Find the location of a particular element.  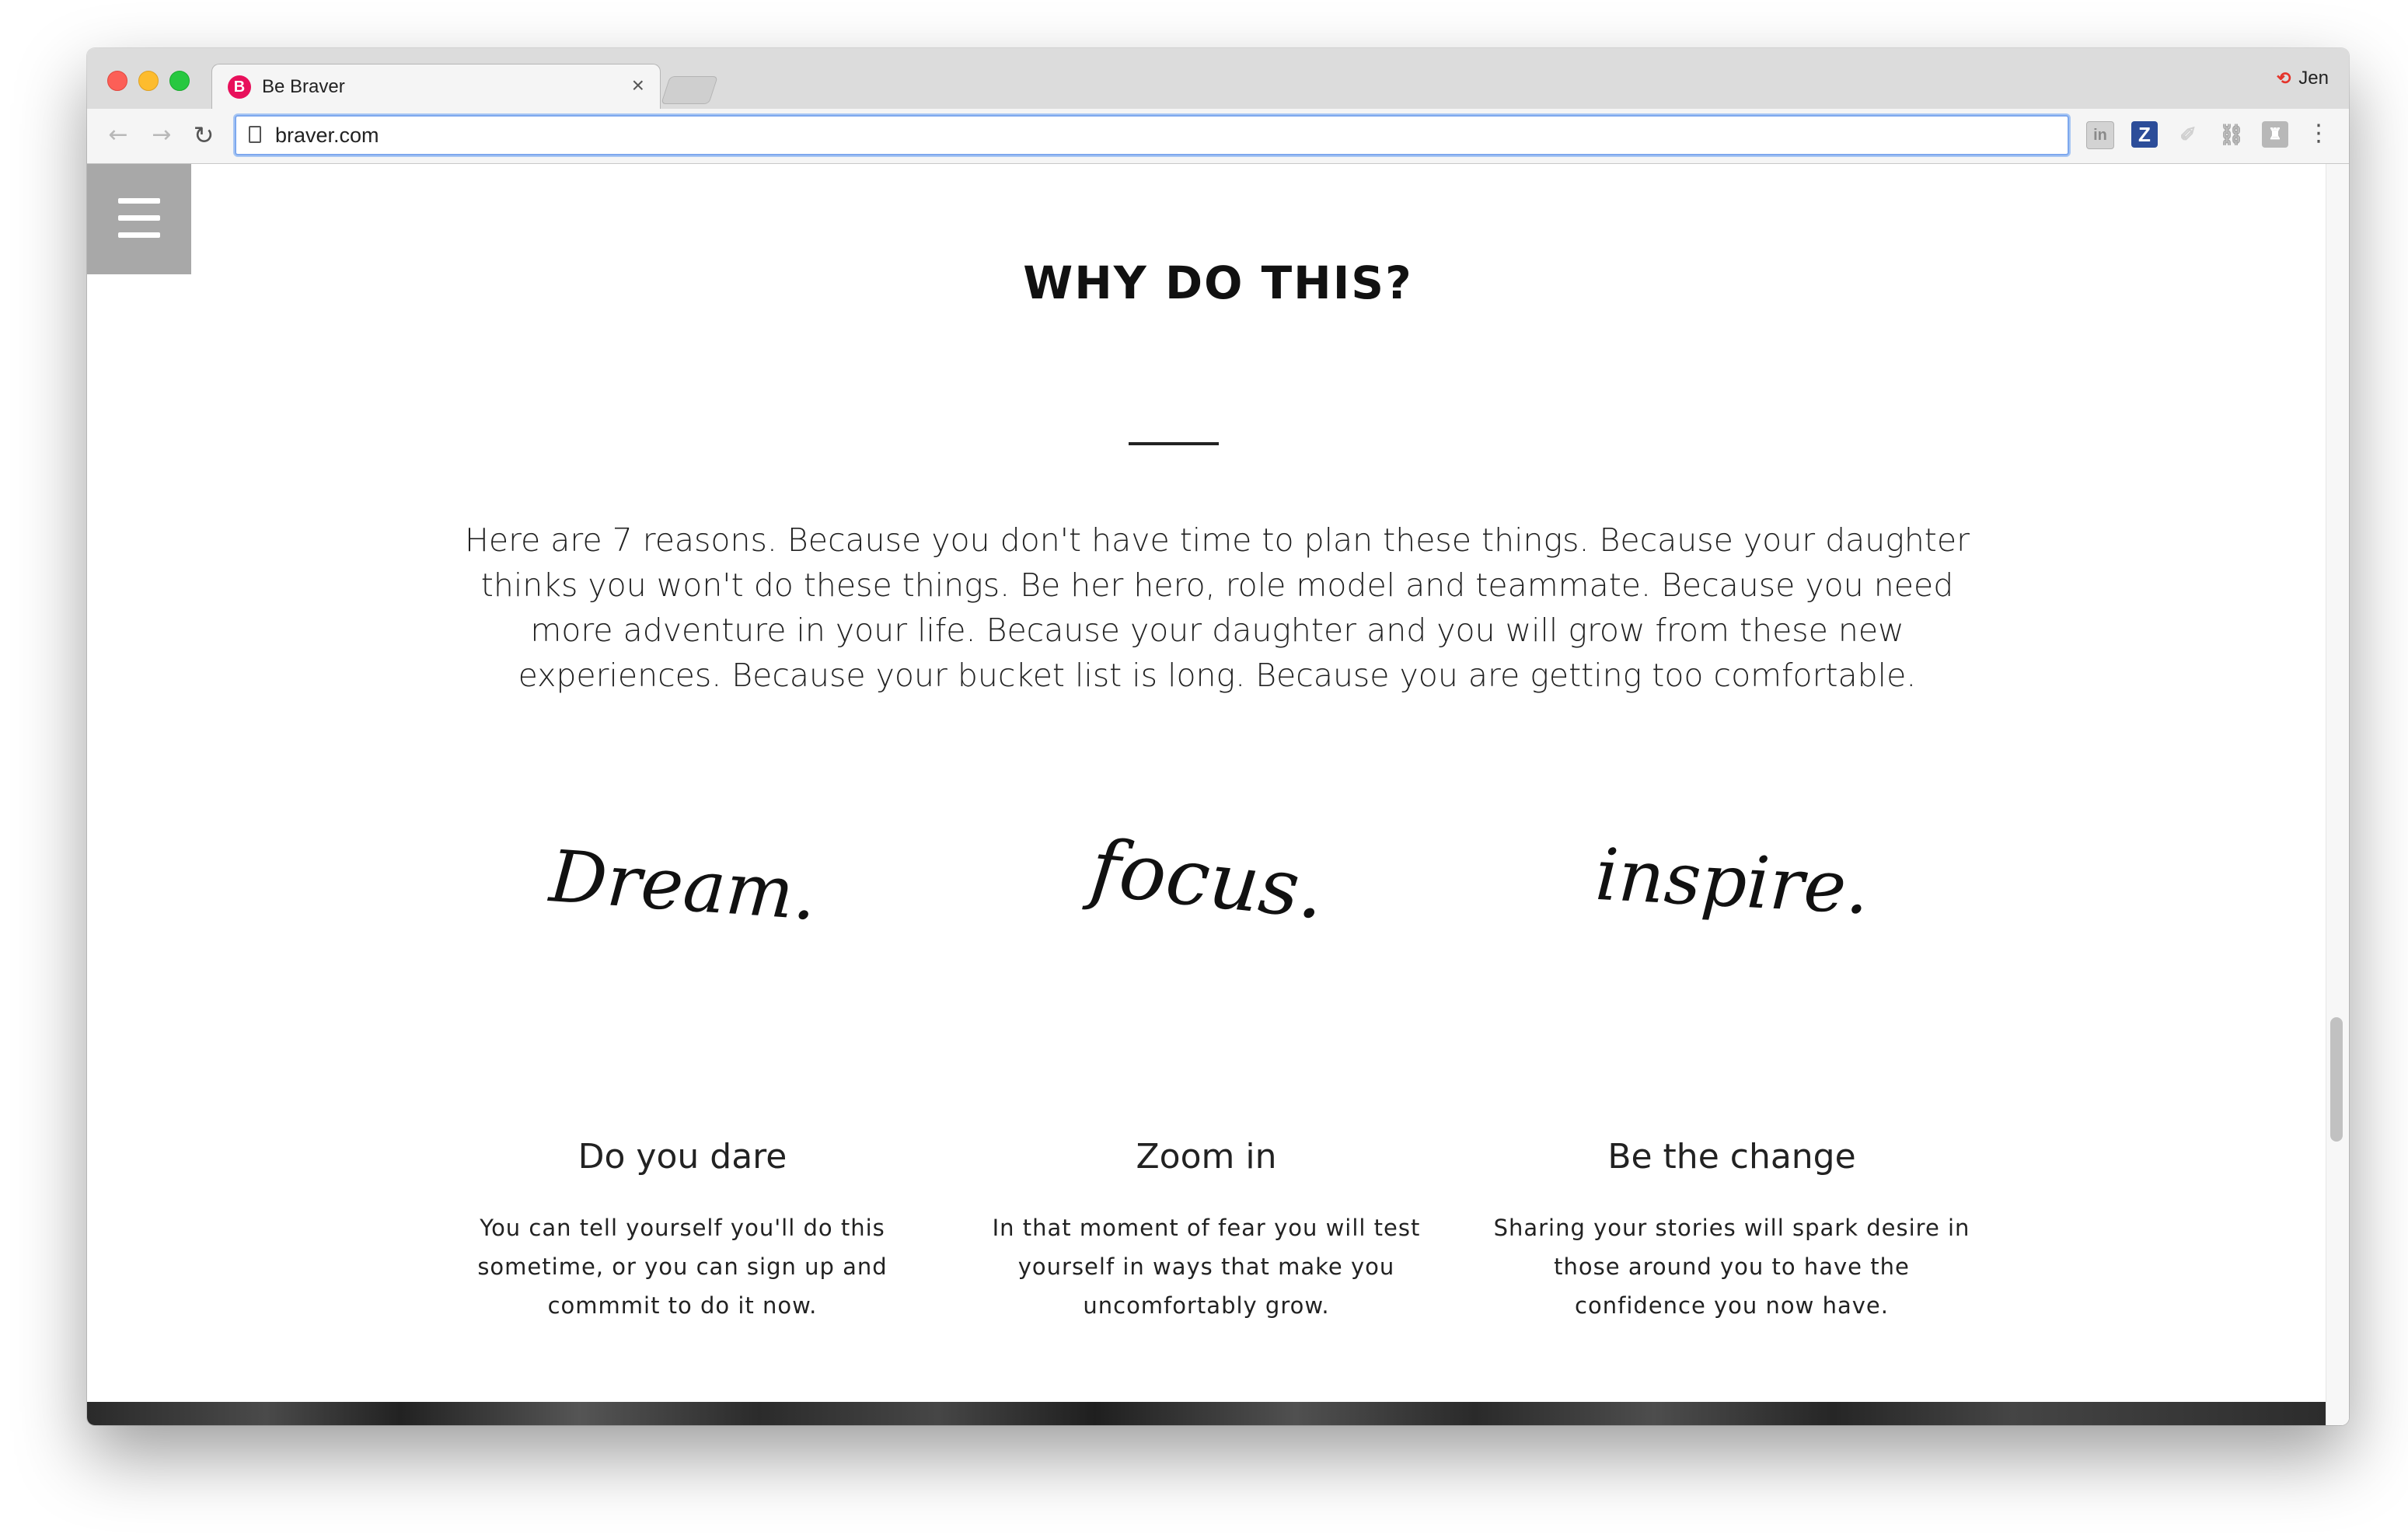

extension-icon: ✐ is located at coordinates (2188, 134).